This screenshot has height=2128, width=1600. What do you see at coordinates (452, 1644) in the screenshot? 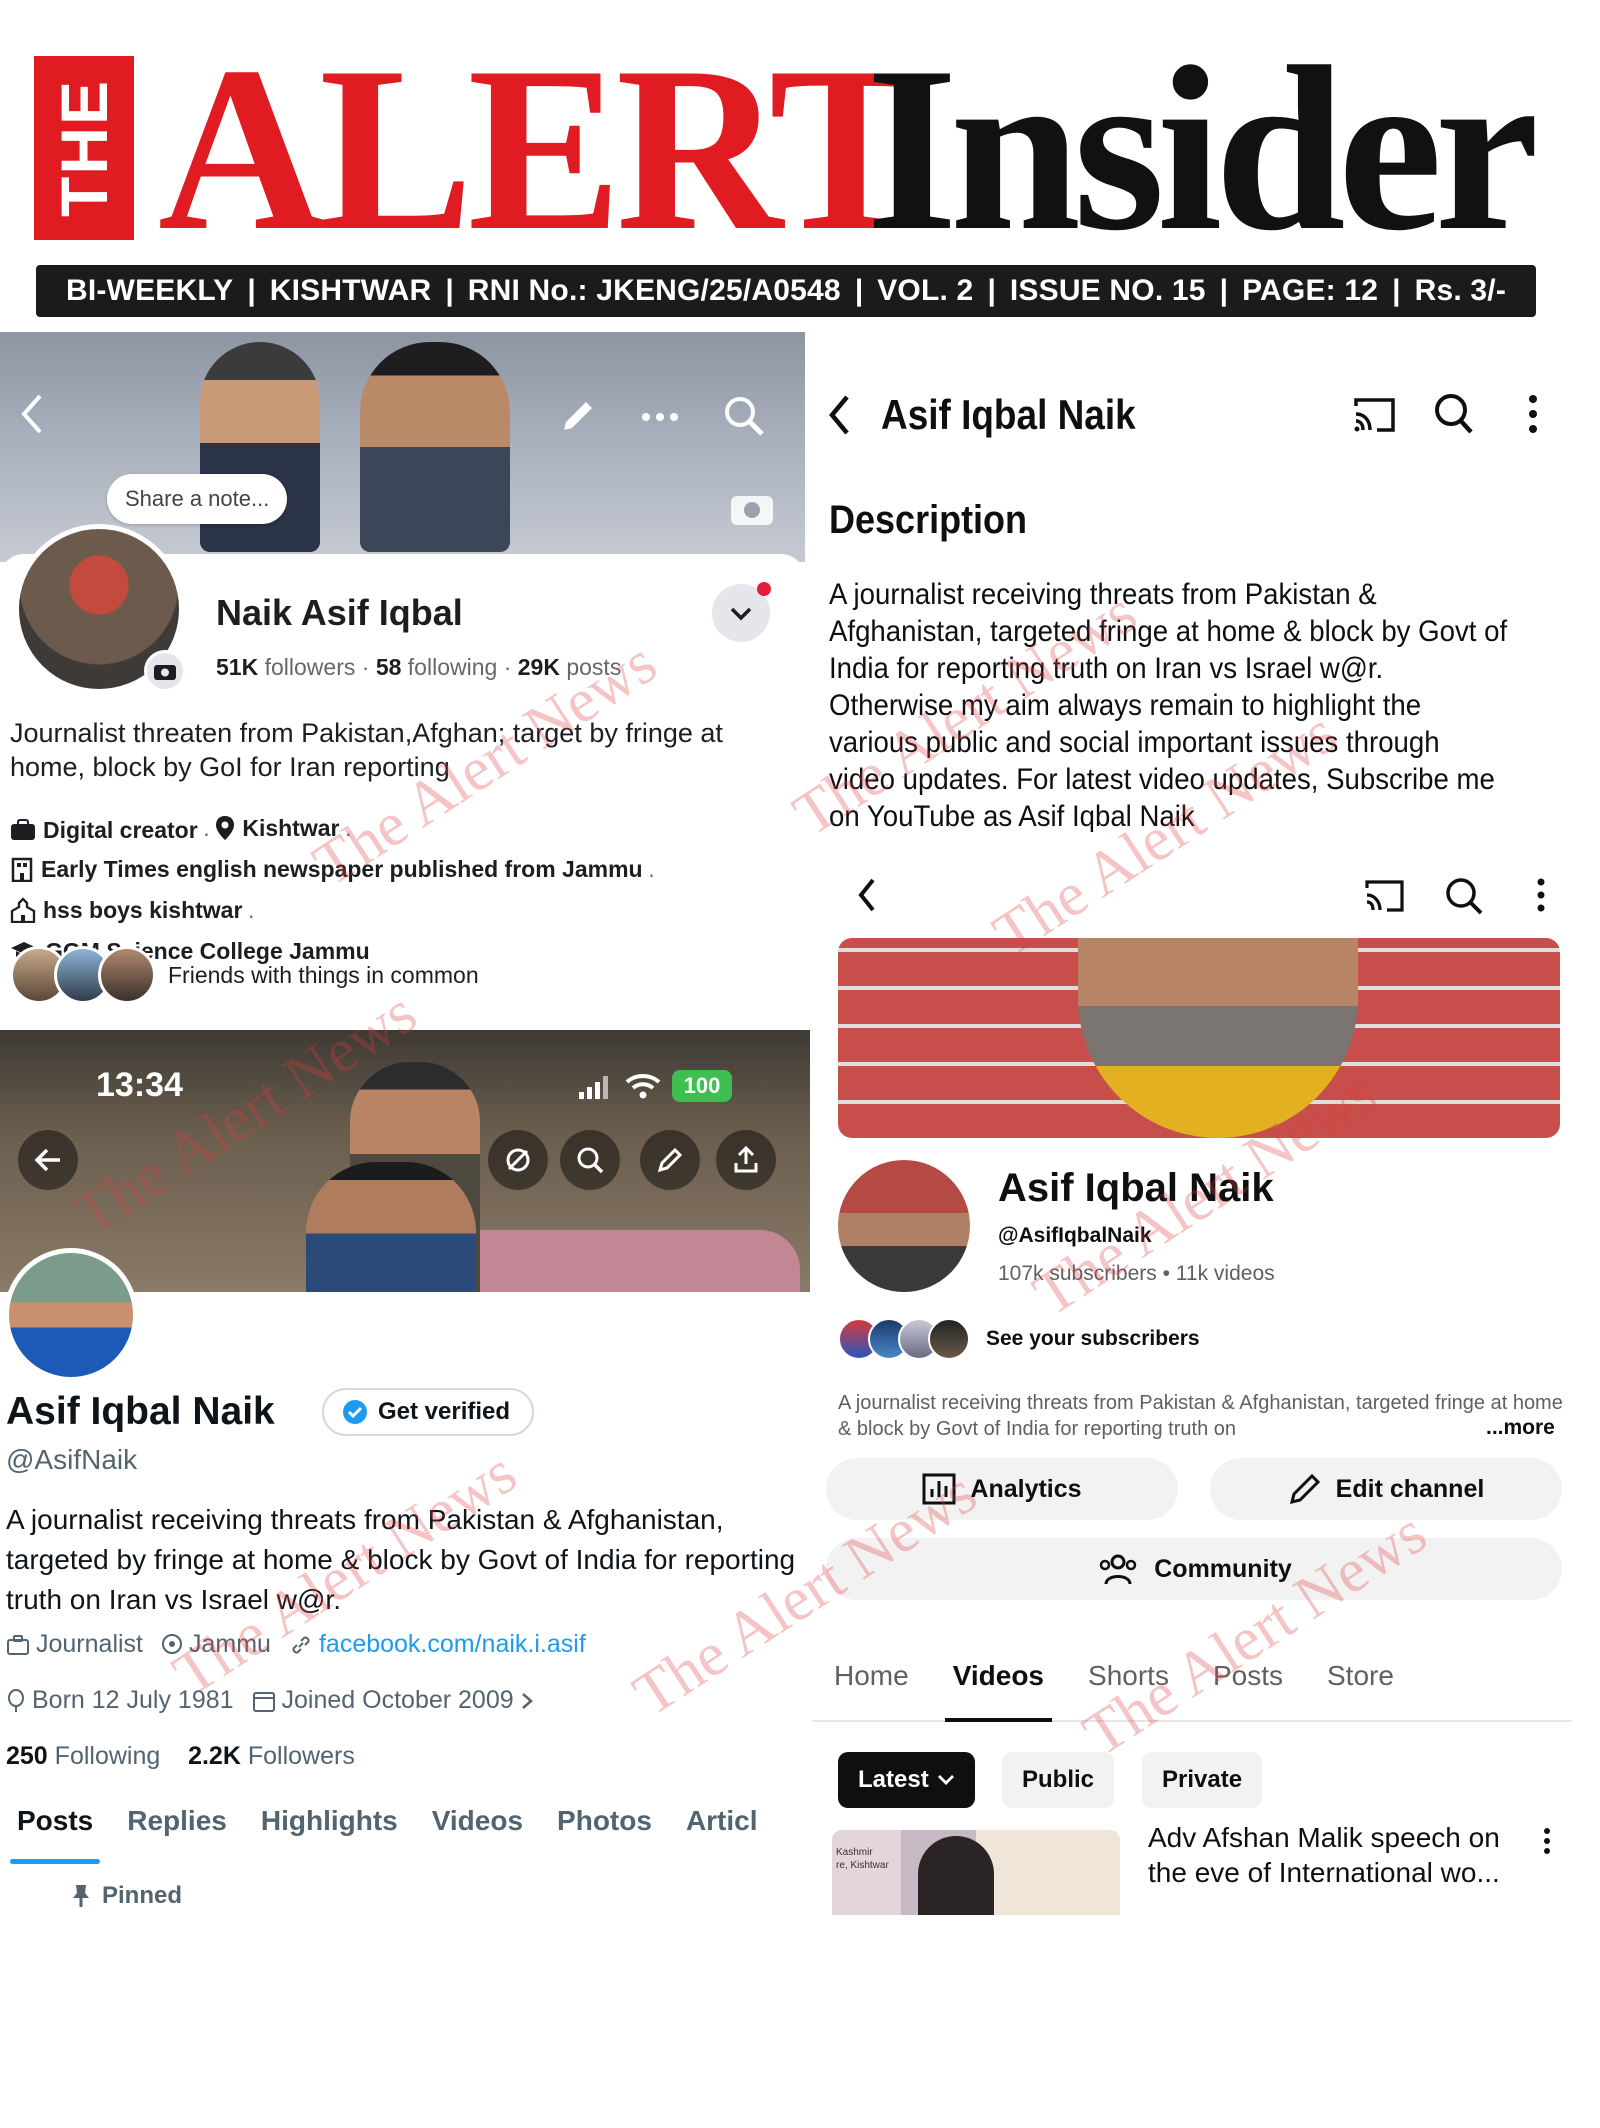
I see `meta-link-text: facebook.com/naik.i.asif` at bounding box center [452, 1644].